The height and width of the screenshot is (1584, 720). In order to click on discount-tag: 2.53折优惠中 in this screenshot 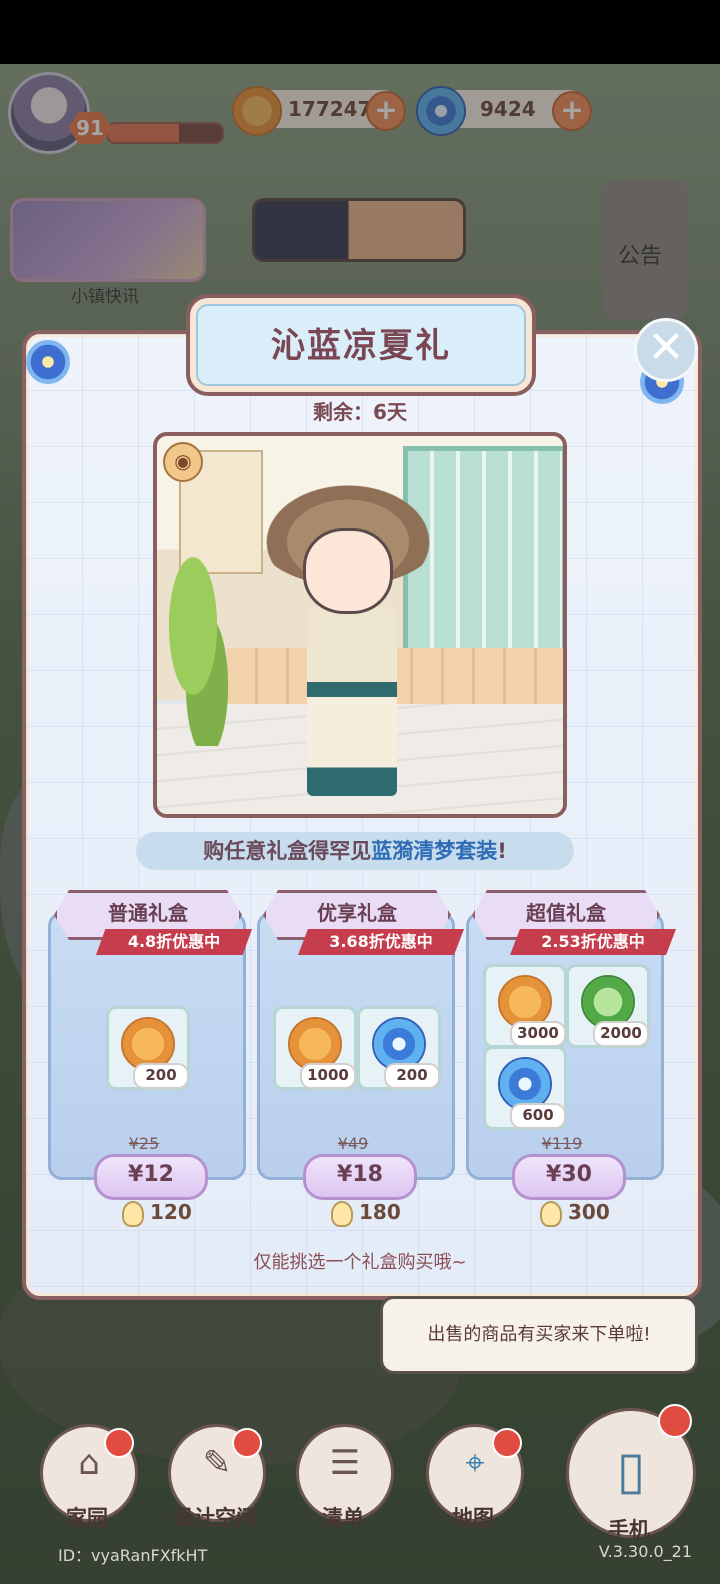, I will do `click(593, 942)`.